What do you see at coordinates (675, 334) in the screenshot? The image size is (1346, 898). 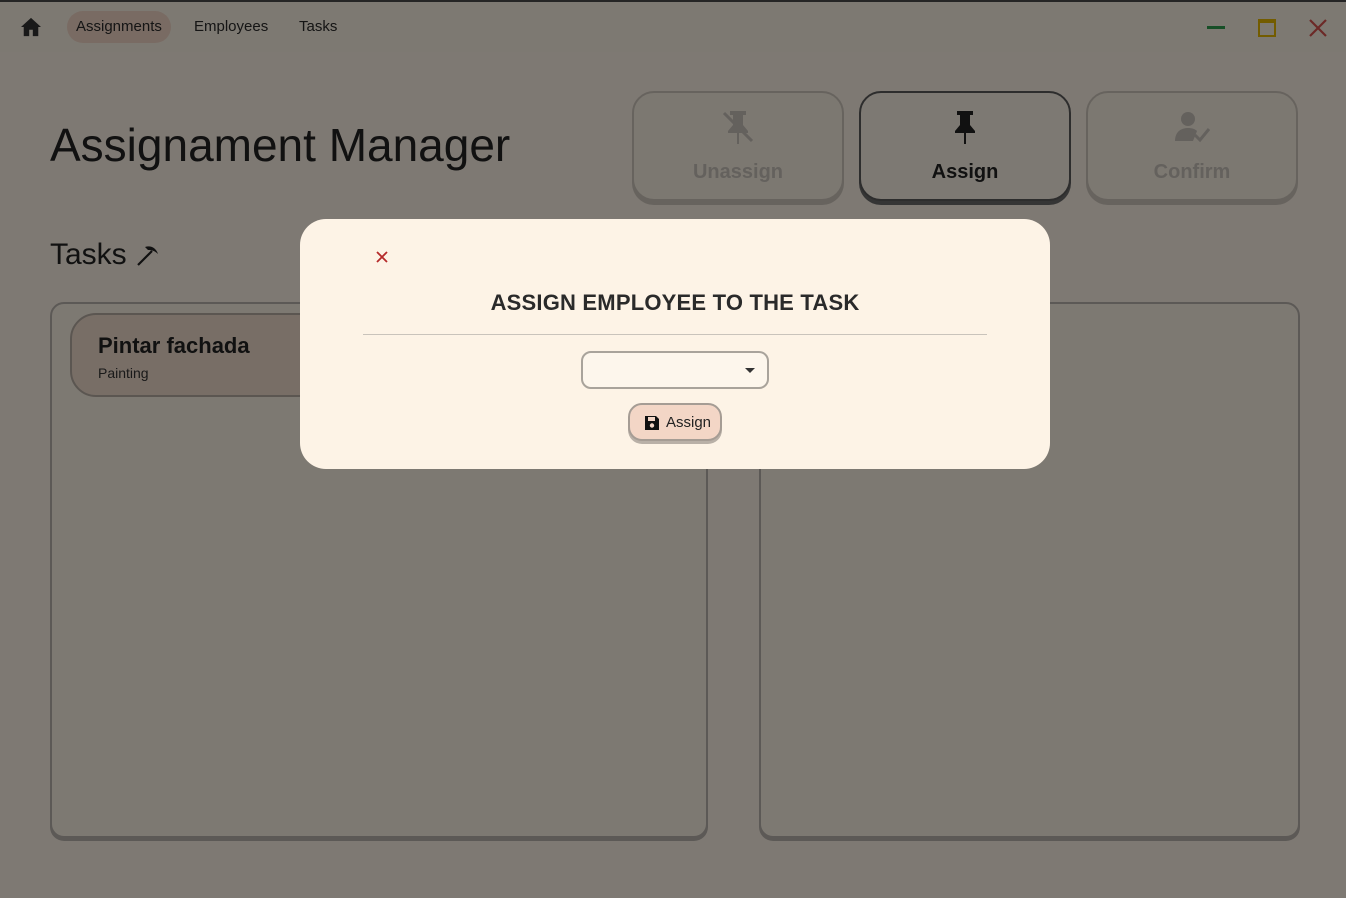 I see `dialog-divider` at bounding box center [675, 334].